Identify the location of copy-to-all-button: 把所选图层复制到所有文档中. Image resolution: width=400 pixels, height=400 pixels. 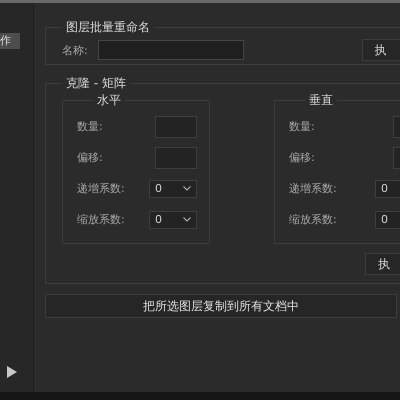
(221, 306).